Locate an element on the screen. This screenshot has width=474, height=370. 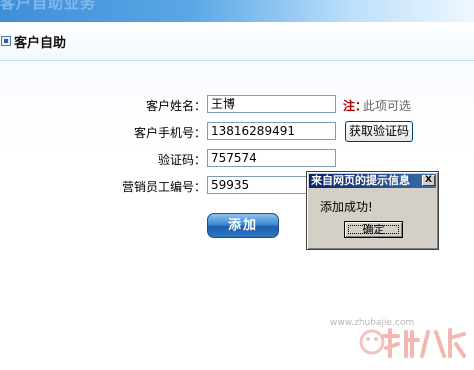
employee-id-input: 59935 is located at coordinates (257, 185).